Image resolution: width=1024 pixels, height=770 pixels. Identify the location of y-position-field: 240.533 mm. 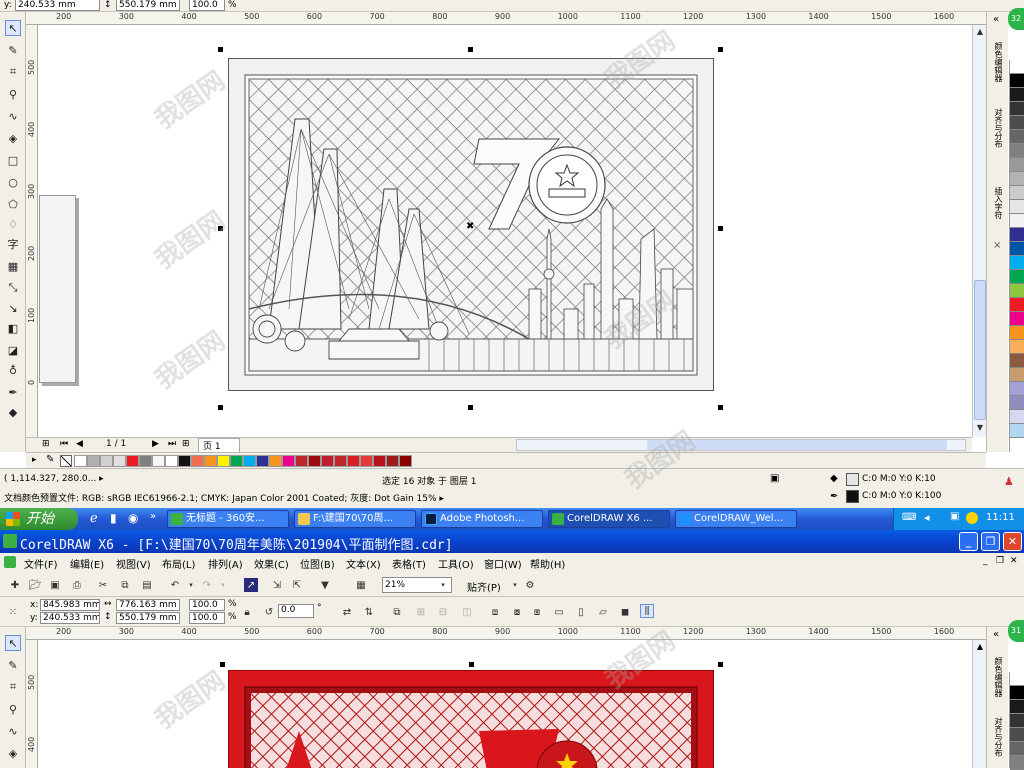
(57, 5).